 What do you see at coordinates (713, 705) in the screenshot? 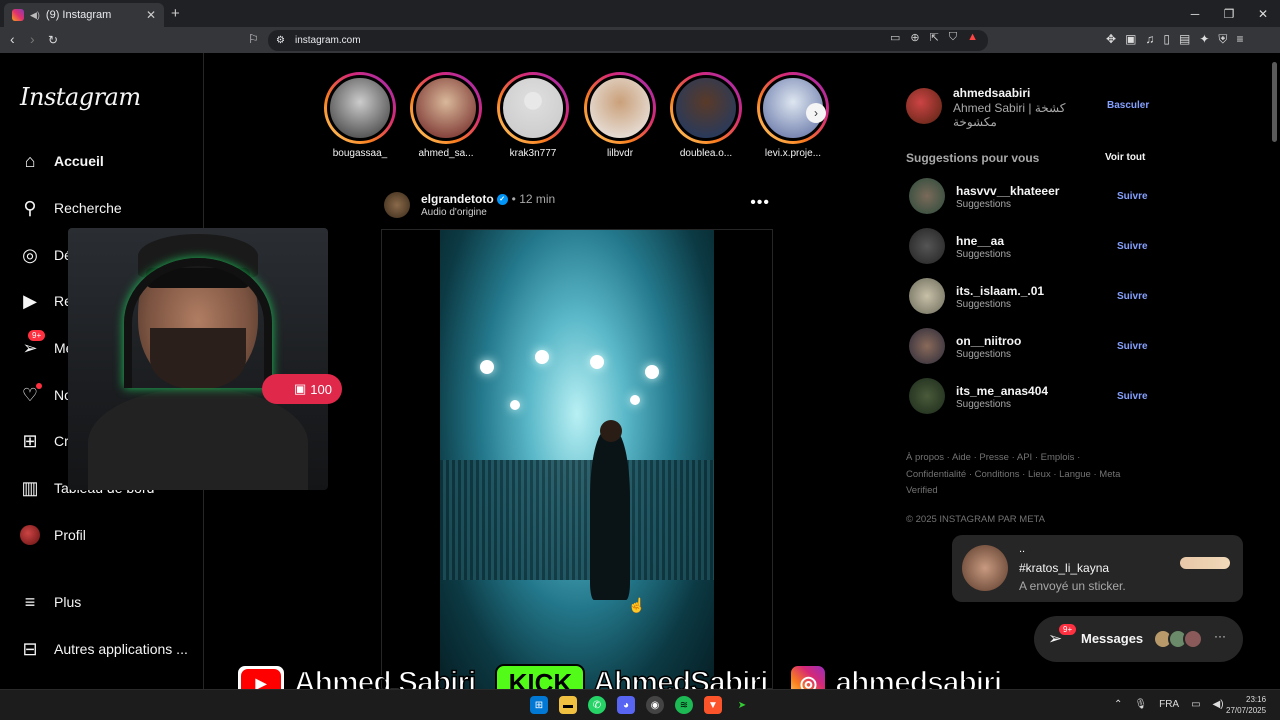
I see `brave-icon: ▼` at bounding box center [713, 705].